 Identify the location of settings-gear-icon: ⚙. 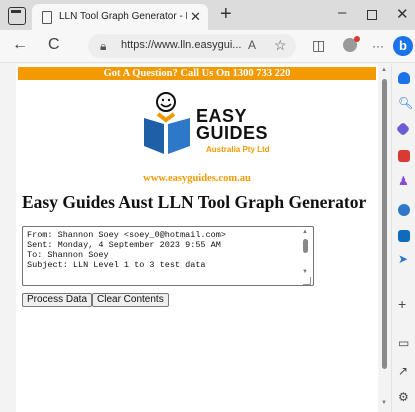
(403, 397).